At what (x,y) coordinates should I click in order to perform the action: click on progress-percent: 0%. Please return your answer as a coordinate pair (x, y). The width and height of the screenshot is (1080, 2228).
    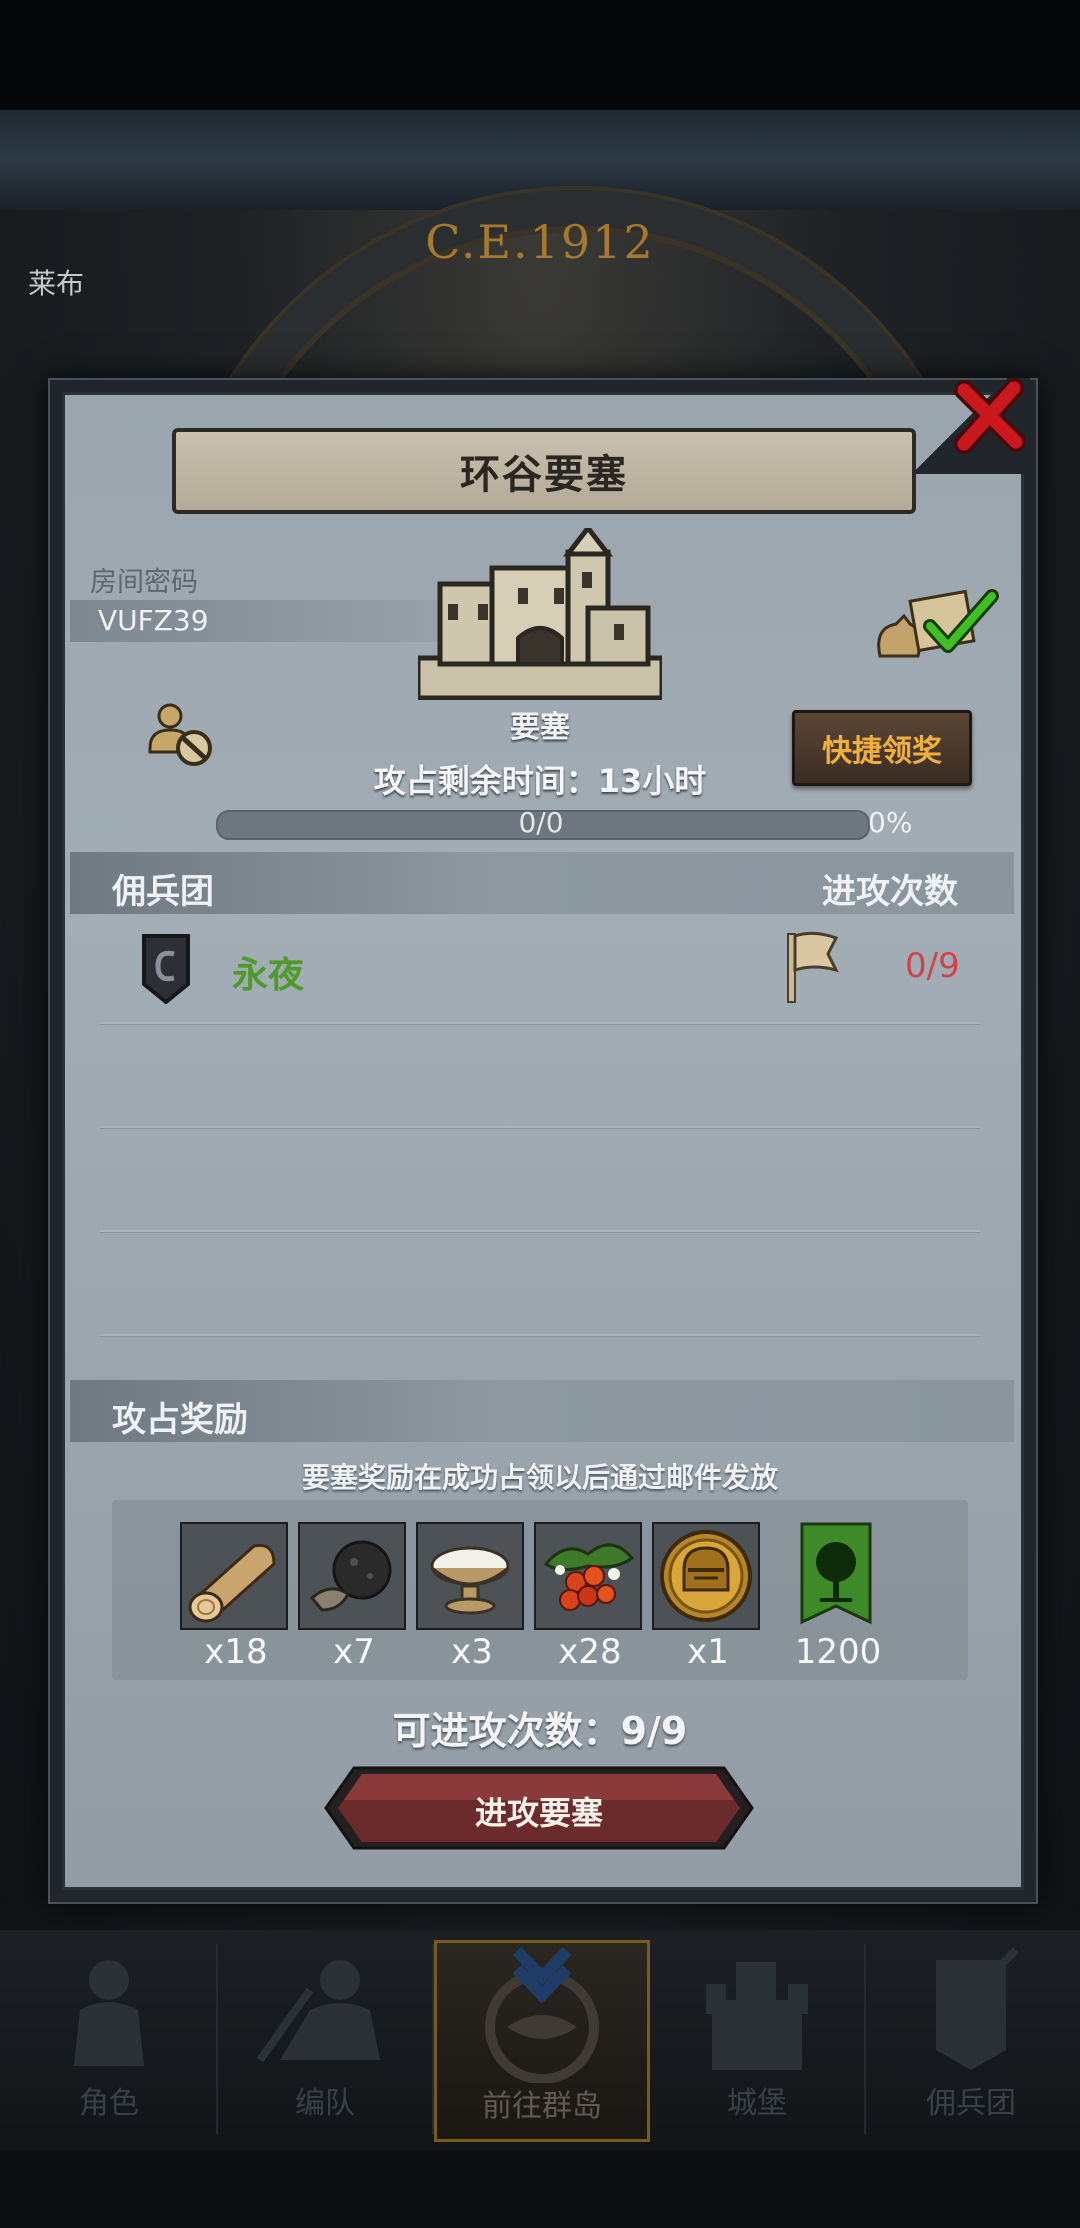
    Looking at the image, I should click on (890, 822).